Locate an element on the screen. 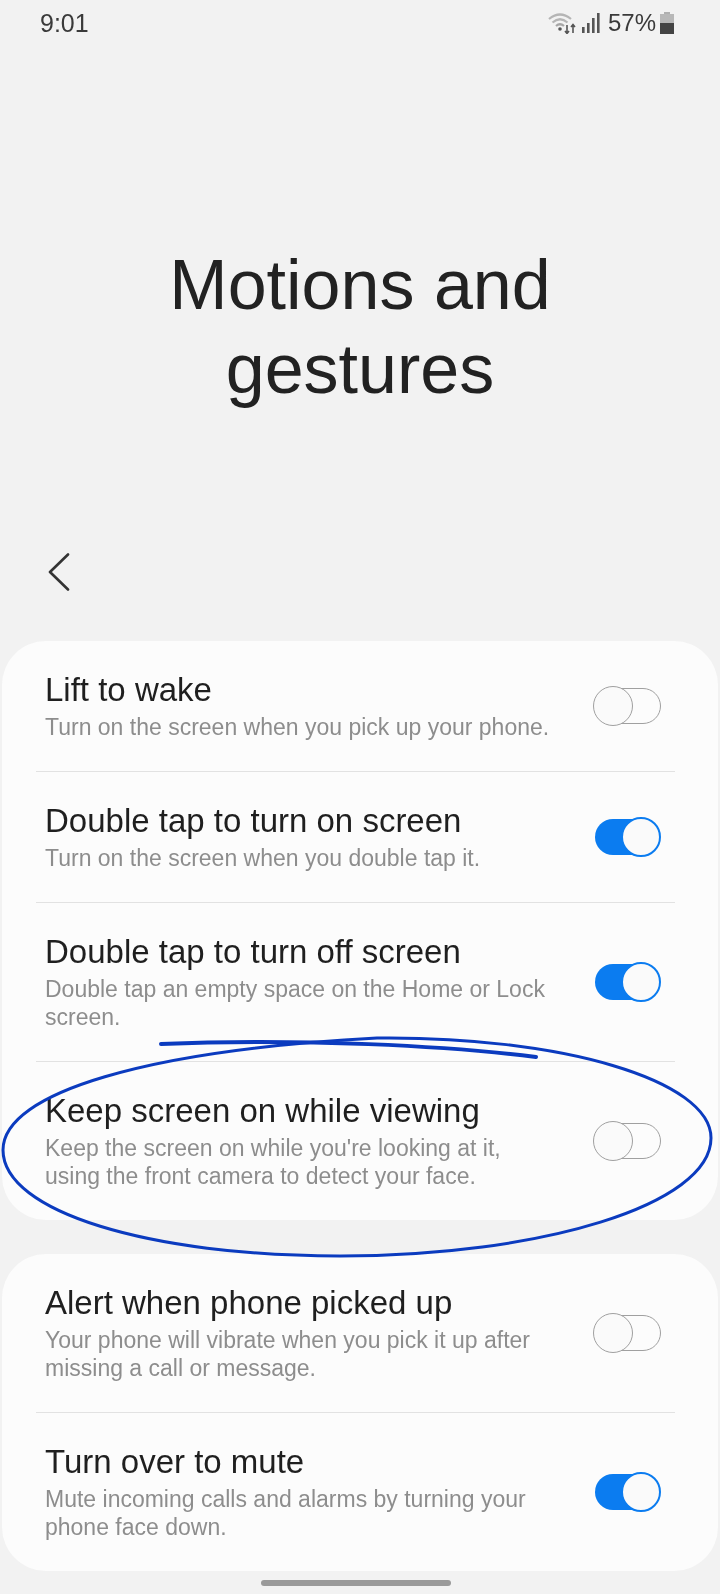 Image resolution: width=720 pixels, height=1594 pixels. battery-percentage: 57% is located at coordinates (631, 22).